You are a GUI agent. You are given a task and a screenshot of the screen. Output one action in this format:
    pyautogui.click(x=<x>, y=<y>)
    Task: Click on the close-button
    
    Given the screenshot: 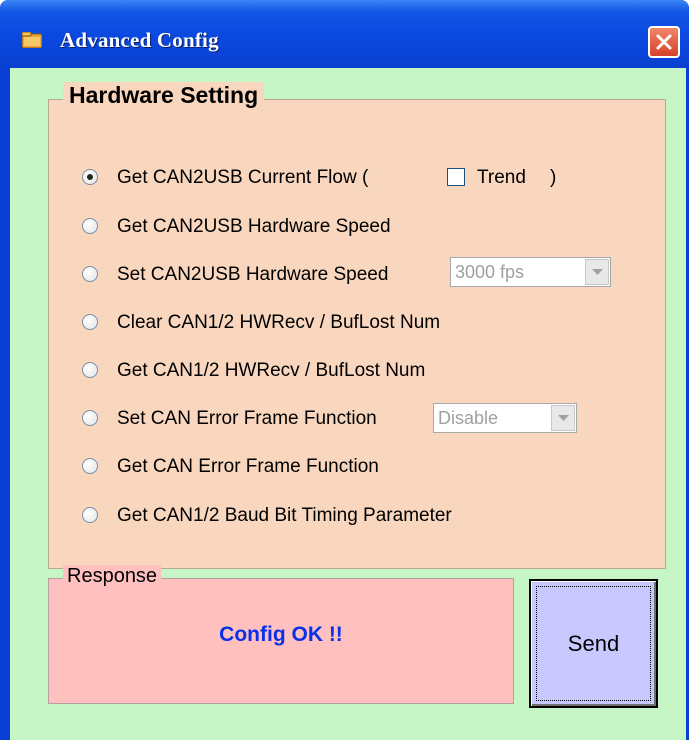 What is the action you would take?
    pyautogui.click(x=664, y=42)
    